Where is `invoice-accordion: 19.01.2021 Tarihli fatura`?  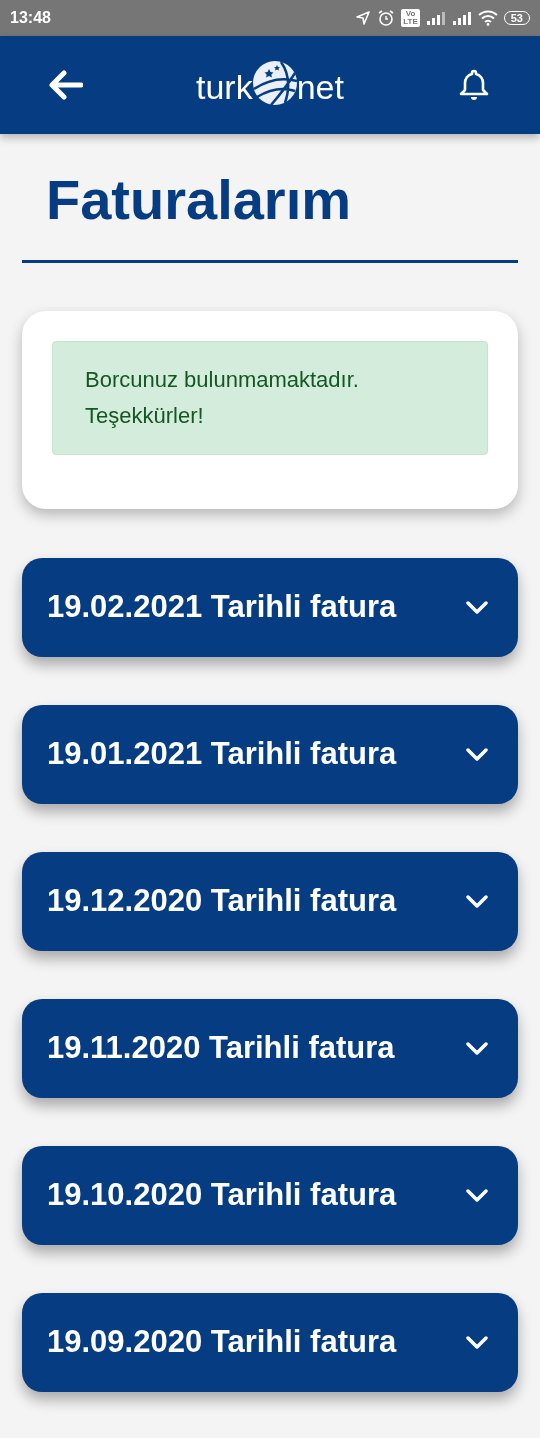 invoice-accordion: 19.01.2021 Tarihli fatura is located at coordinates (270, 754).